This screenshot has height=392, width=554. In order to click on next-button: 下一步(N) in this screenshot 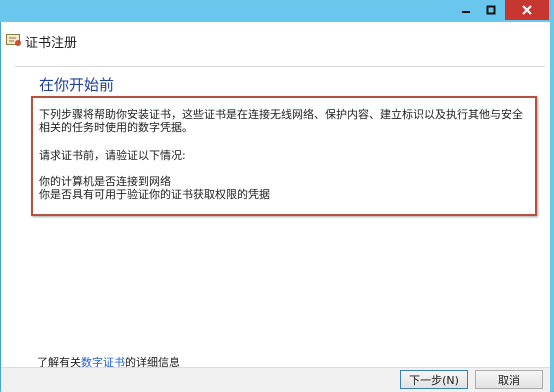, I will do `click(434, 379)`.